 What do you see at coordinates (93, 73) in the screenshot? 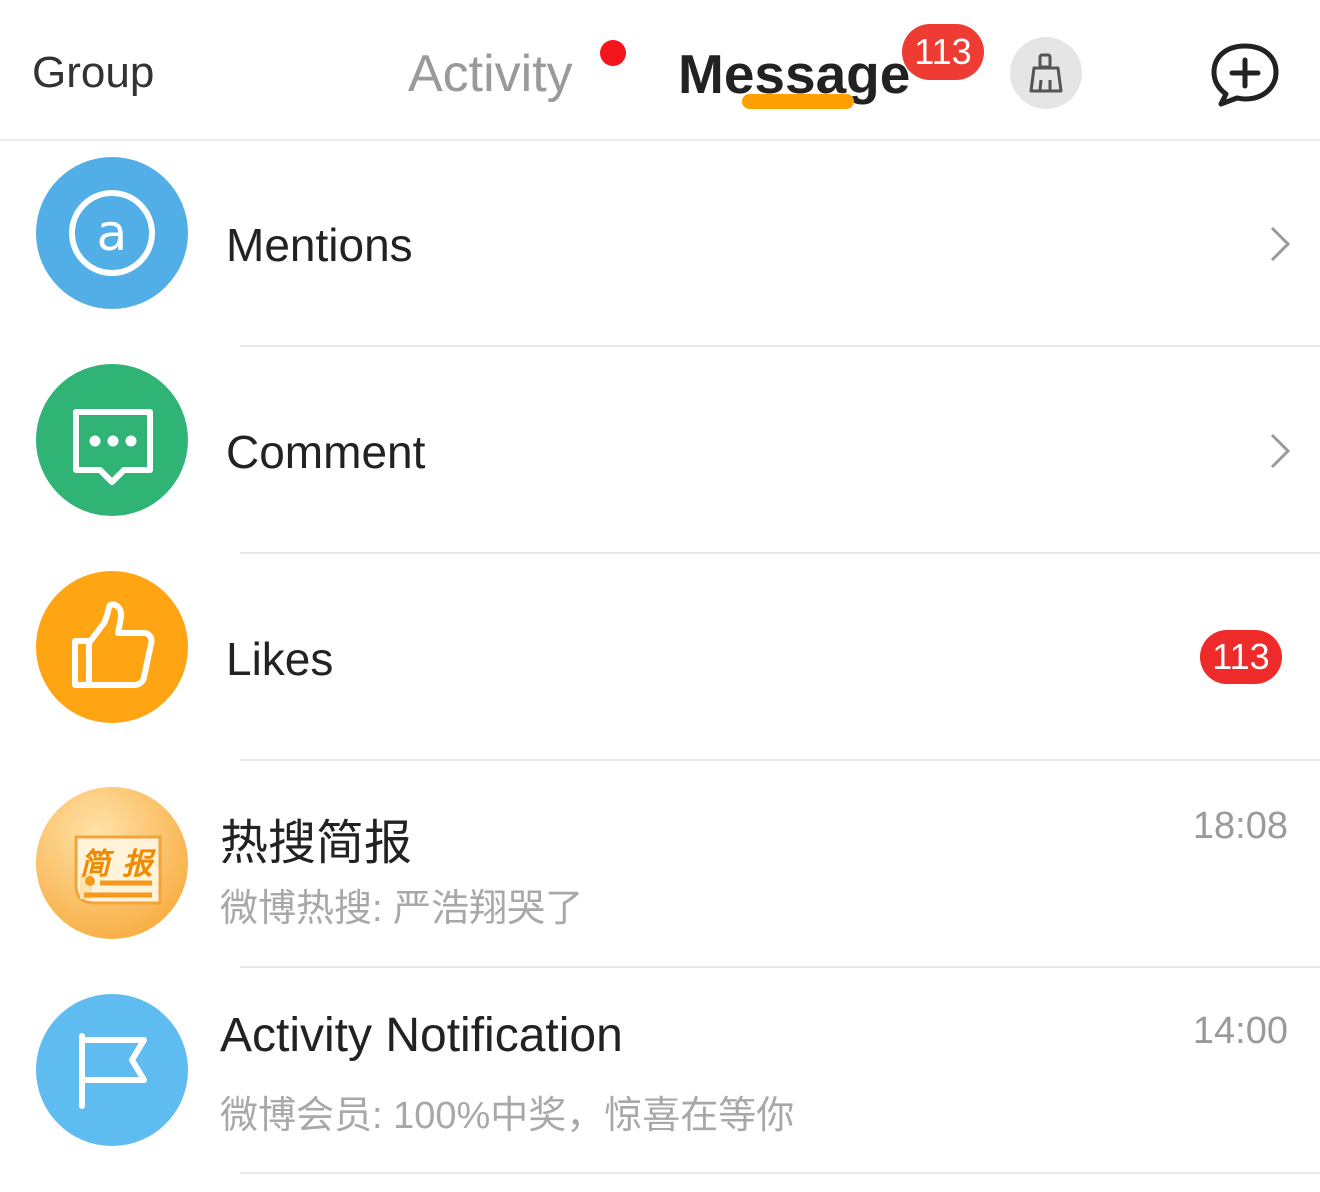
I see `tab-group: Group` at bounding box center [93, 73].